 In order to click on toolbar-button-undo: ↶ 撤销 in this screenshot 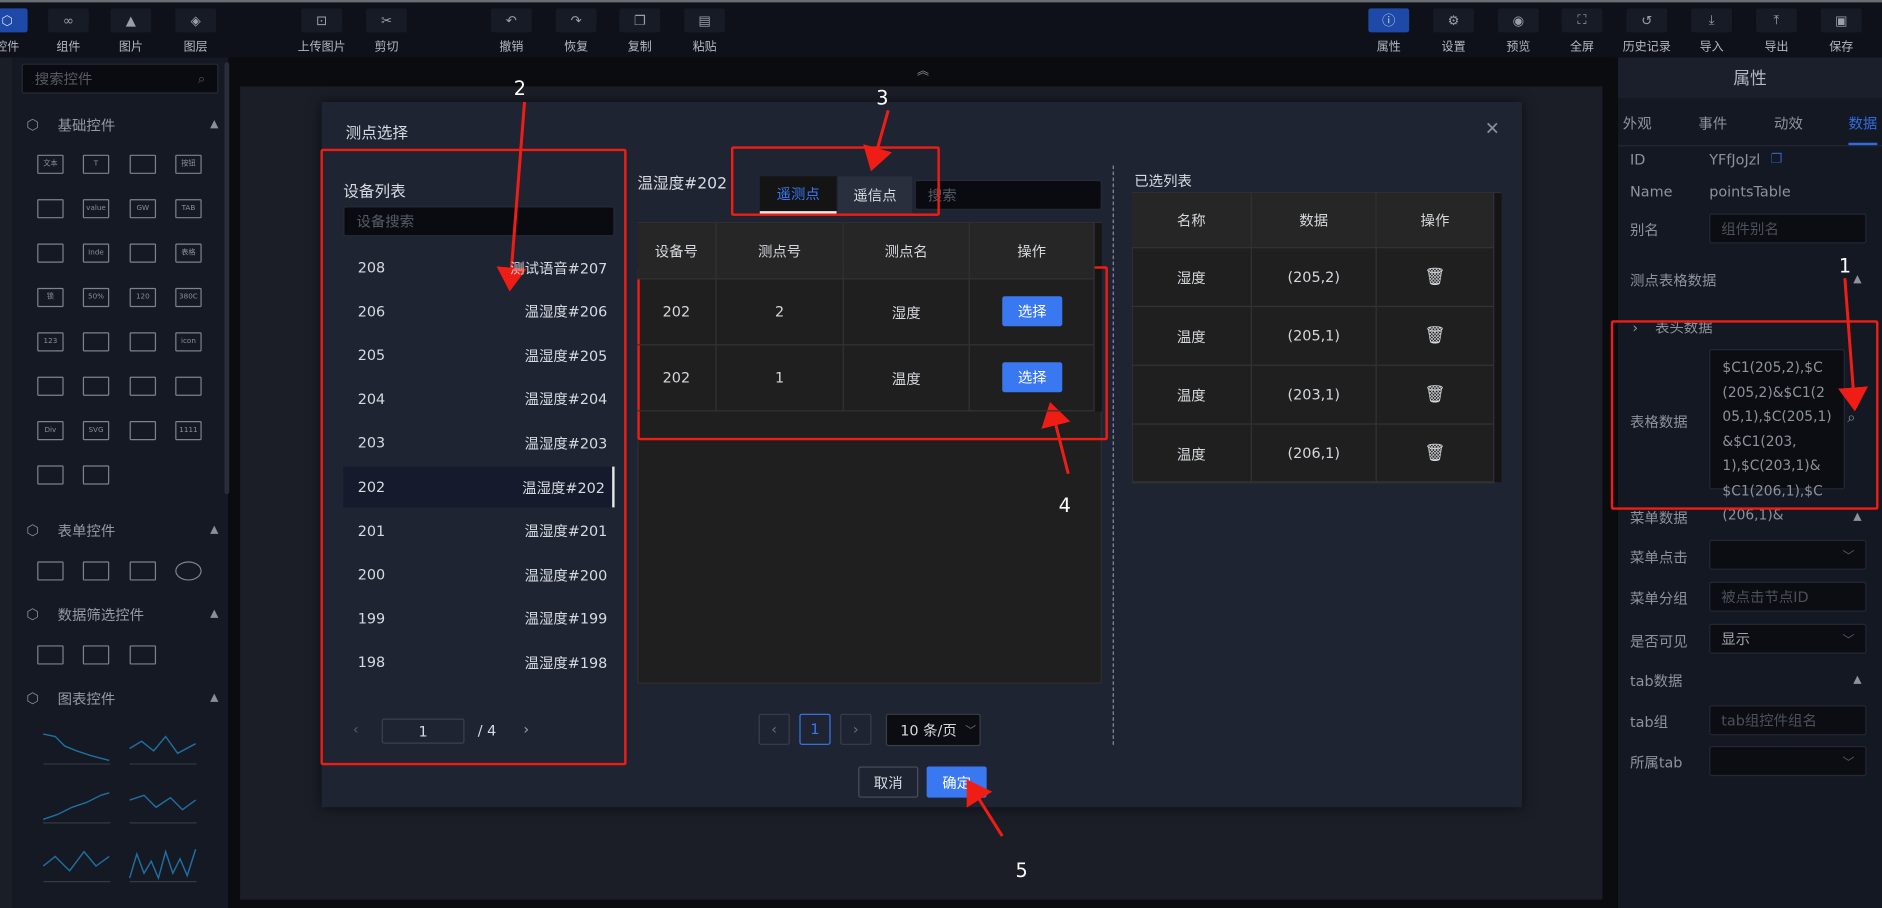, I will do `click(511, 32)`.